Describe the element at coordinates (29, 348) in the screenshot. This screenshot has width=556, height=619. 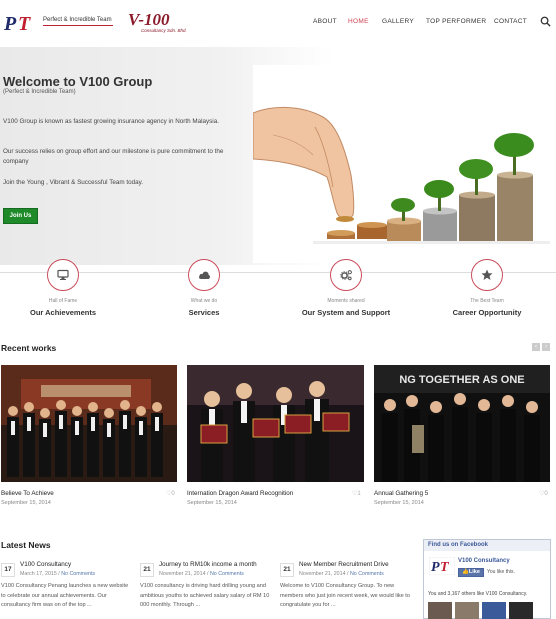
I see `recent-works-heading: Recent works` at that location.